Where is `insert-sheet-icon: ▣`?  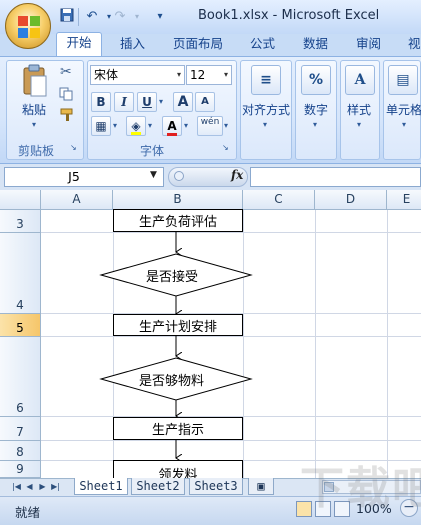
insert-sheet-icon: ▣ is located at coordinates (261, 486).